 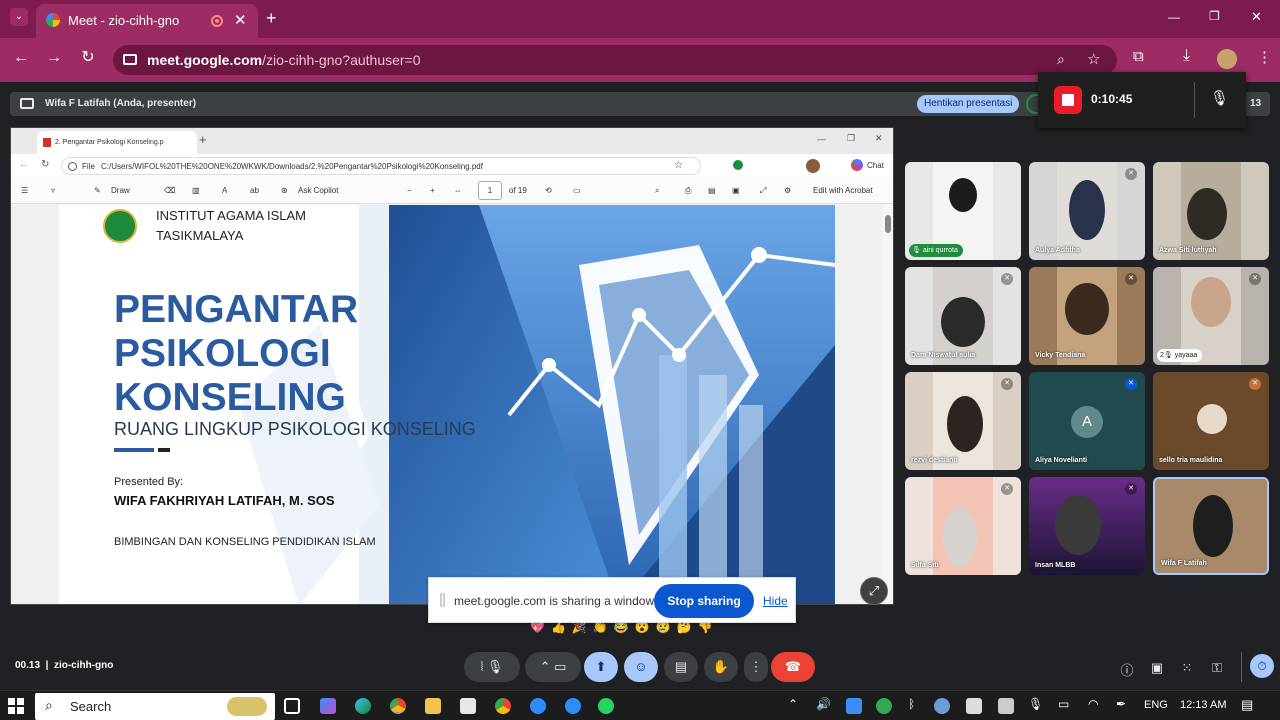 What do you see at coordinates (1187, 668) in the screenshot?
I see `activities-icon: ⁙` at bounding box center [1187, 668].